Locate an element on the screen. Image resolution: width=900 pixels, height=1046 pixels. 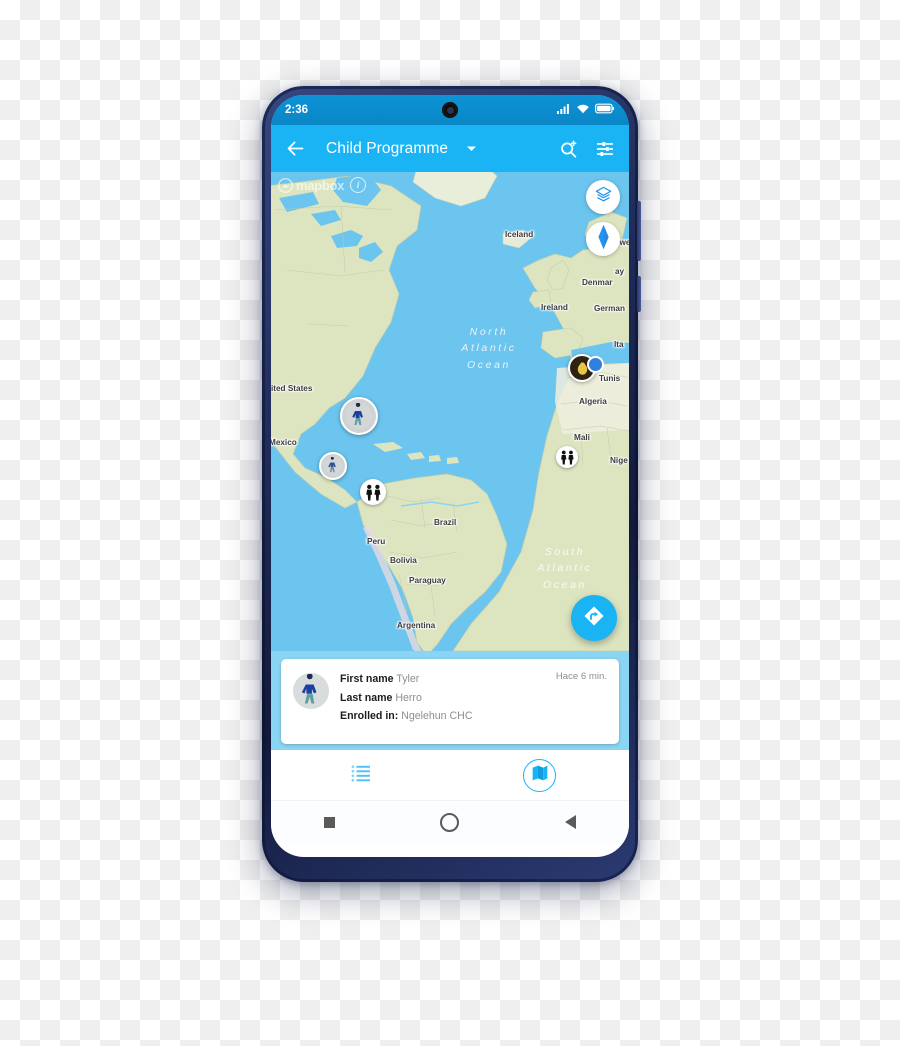
field-row-enrolled-in: Enrolled in: Ngelehun CHC is located at coordinates (473, 716).